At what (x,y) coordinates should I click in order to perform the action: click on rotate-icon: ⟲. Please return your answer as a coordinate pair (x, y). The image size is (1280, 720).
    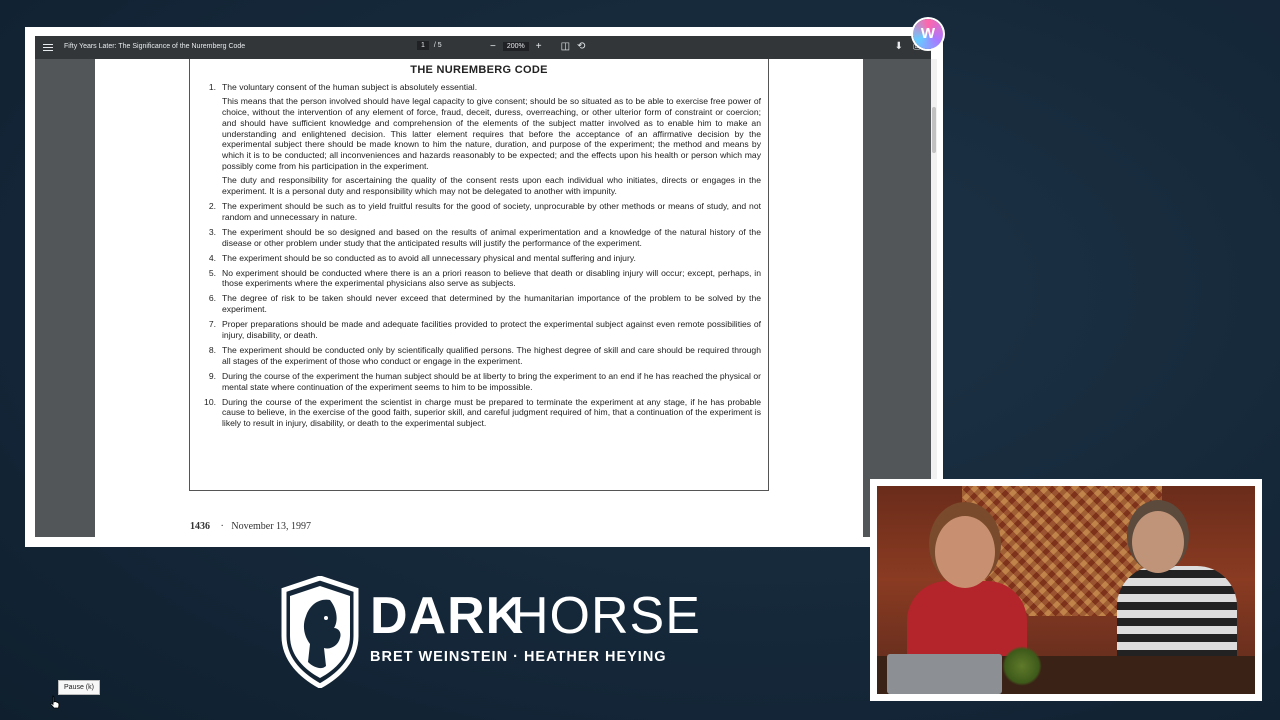
    Looking at the image, I should click on (581, 46).